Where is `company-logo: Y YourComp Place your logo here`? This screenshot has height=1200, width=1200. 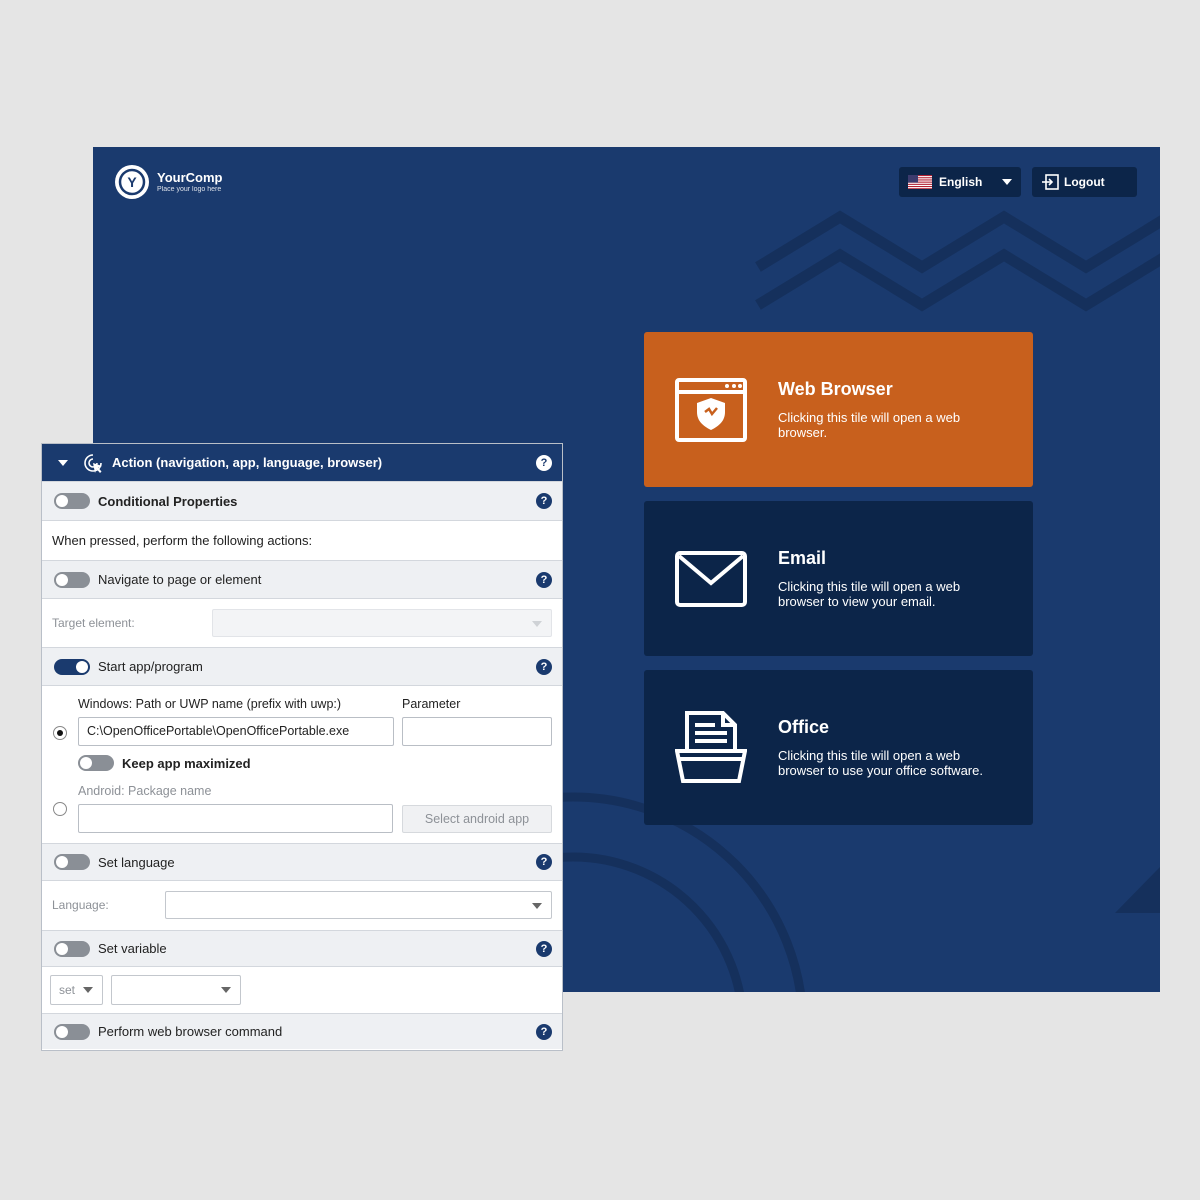
company-logo: Y YourComp Place your logo here is located at coordinates (168, 182).